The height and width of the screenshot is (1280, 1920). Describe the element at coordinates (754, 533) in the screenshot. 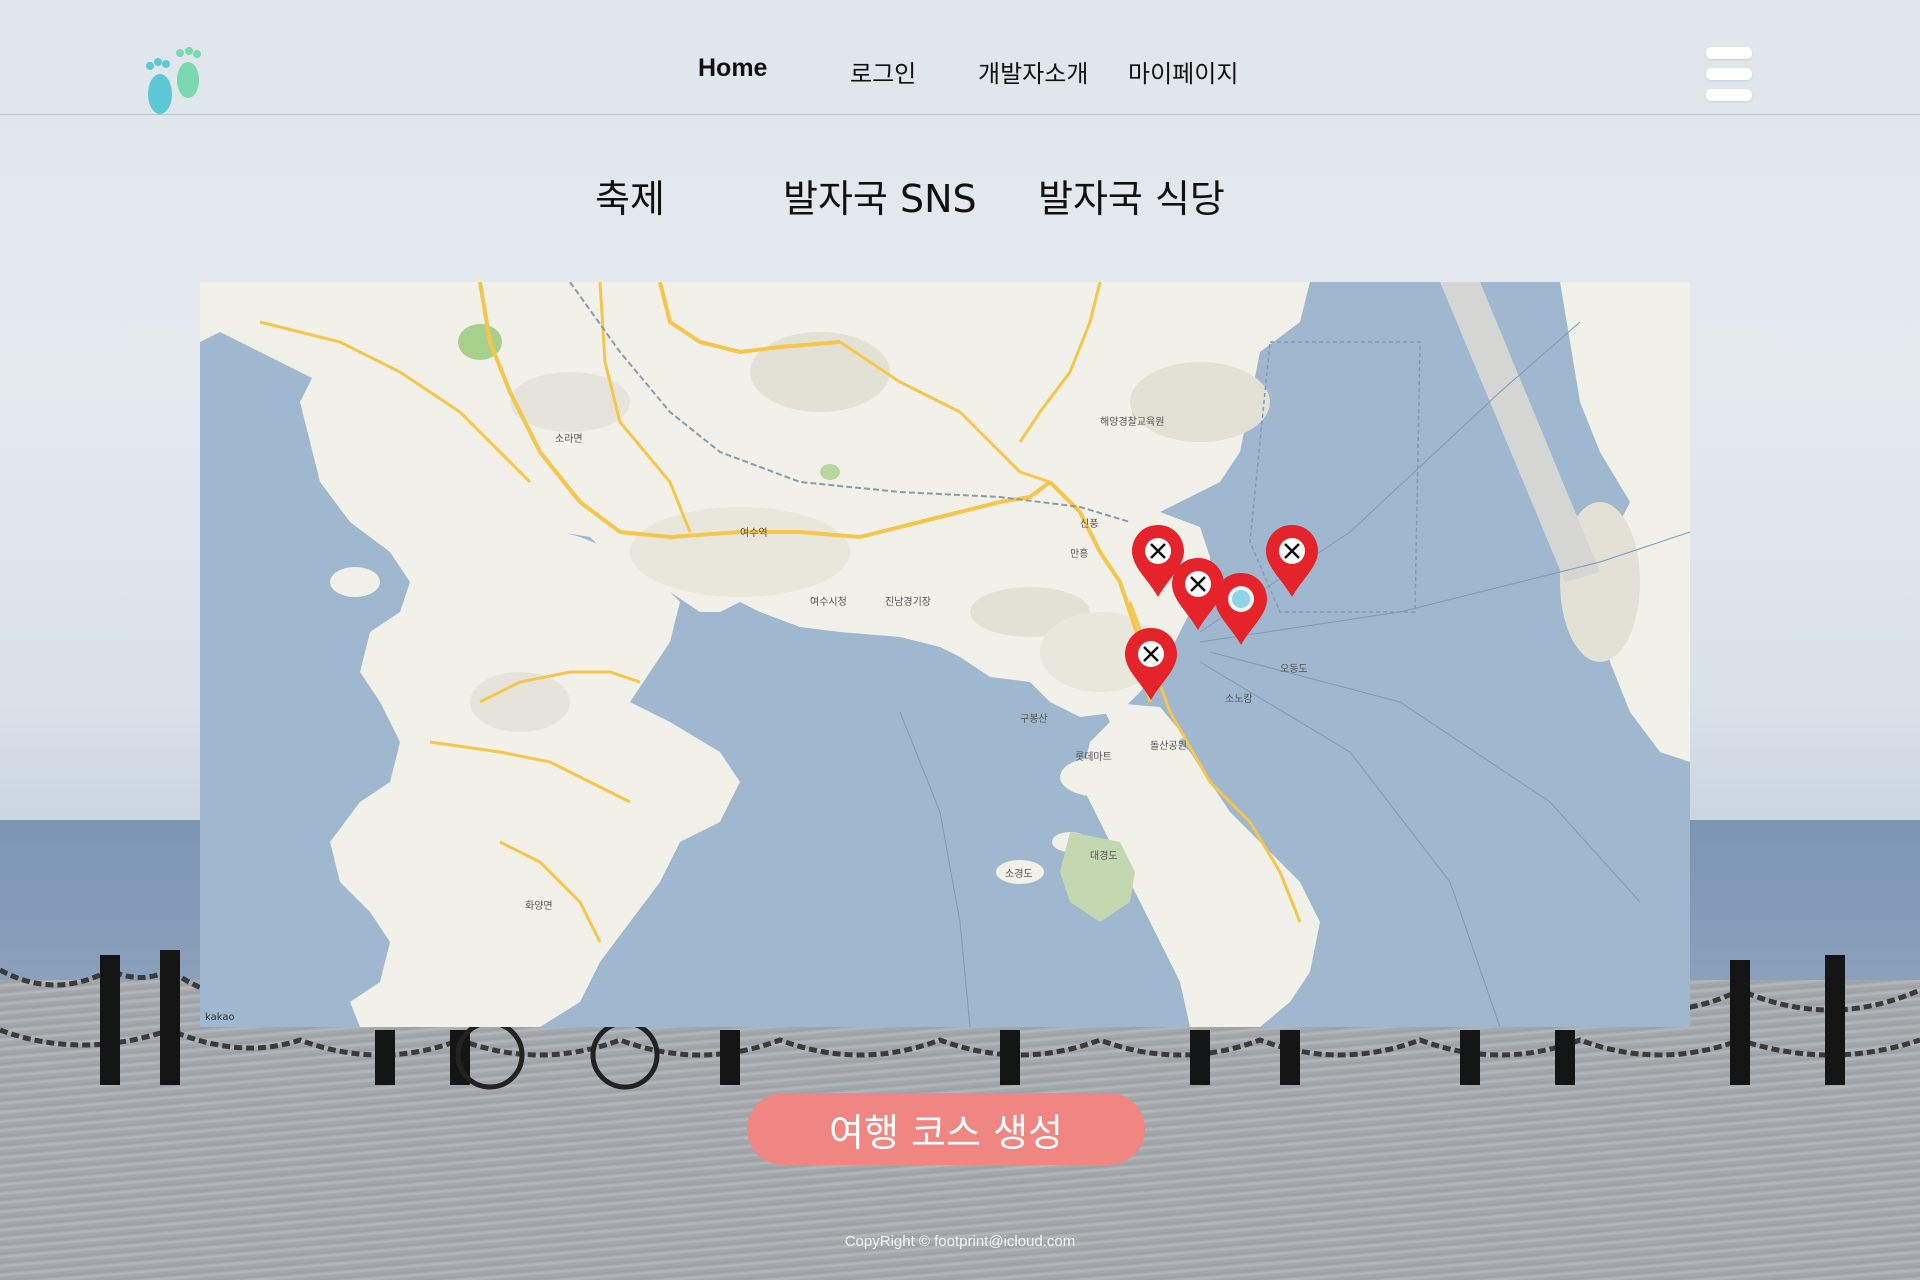

I see `map-label-yeosu-station: 여수역` at that location.